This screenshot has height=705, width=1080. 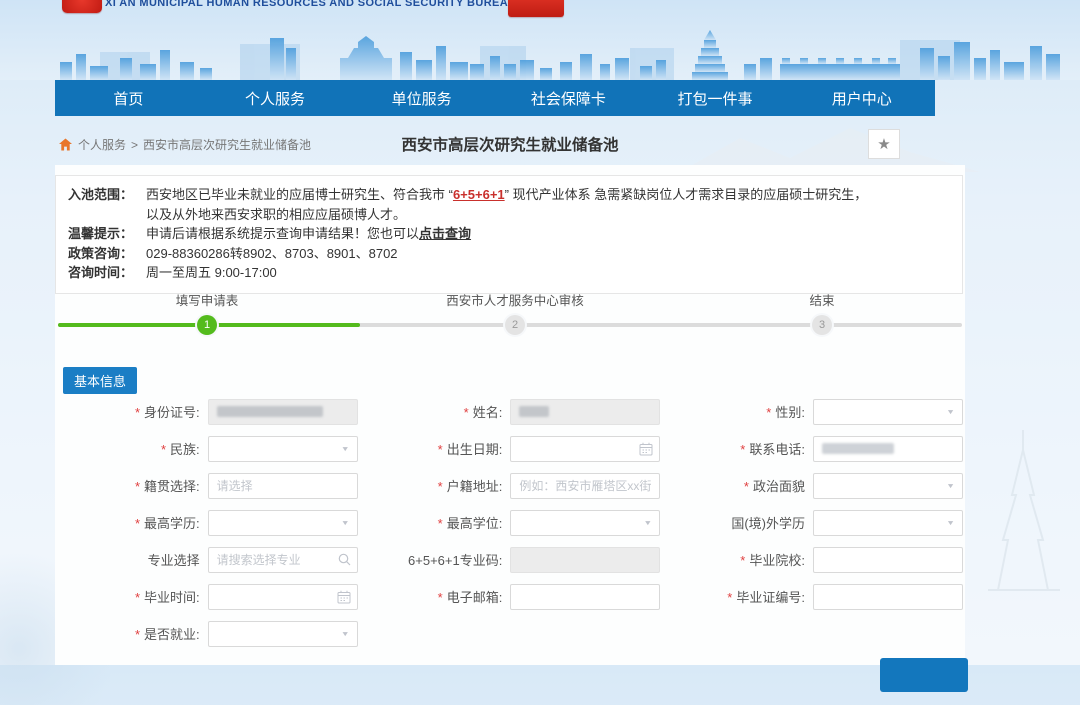 I want to click on major-code-label: 6+5+6+1专业码:, so click(x=455, y=560).